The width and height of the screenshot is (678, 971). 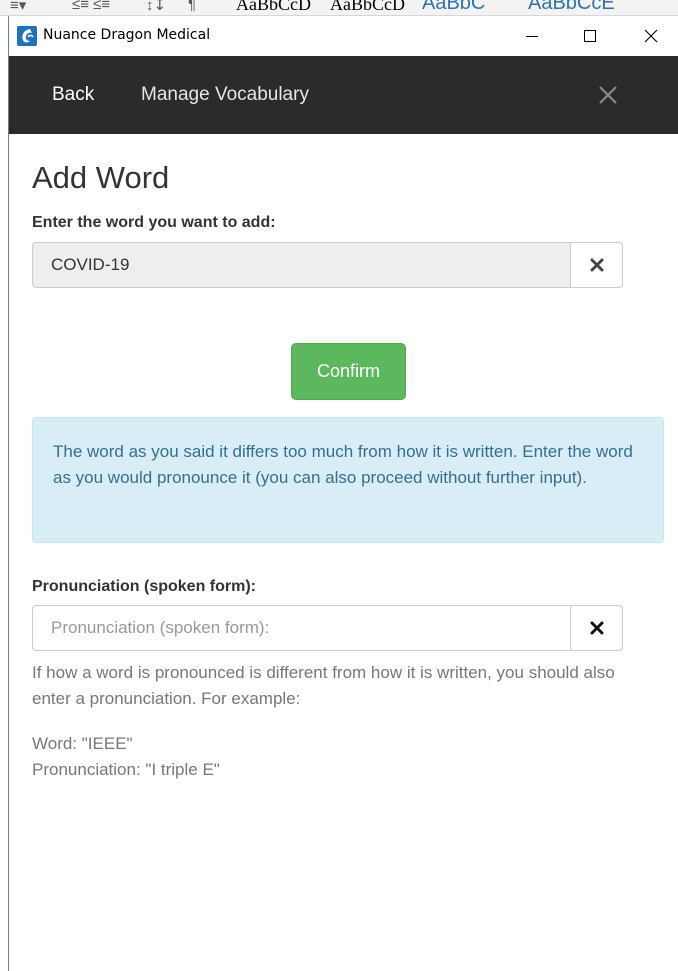 What do you see at coordinates (301, 628) in the screenshot?
I see `pronunciation-input` at bounding box center [301, 628].